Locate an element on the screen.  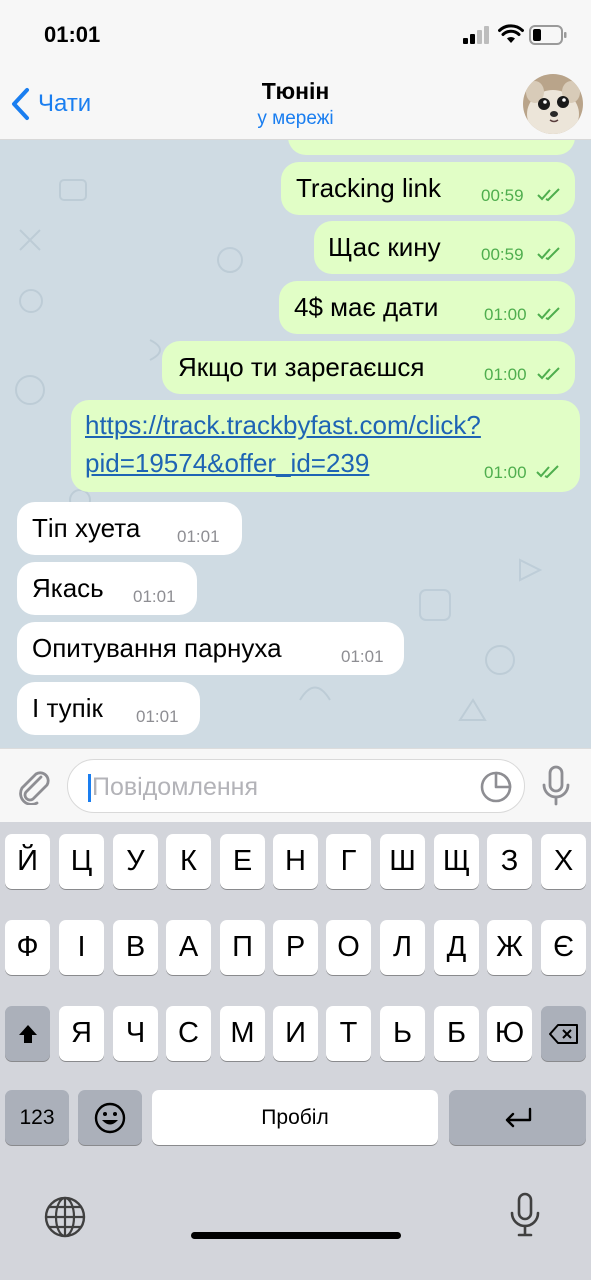
return-icon is located at coordinates (518, 1117).